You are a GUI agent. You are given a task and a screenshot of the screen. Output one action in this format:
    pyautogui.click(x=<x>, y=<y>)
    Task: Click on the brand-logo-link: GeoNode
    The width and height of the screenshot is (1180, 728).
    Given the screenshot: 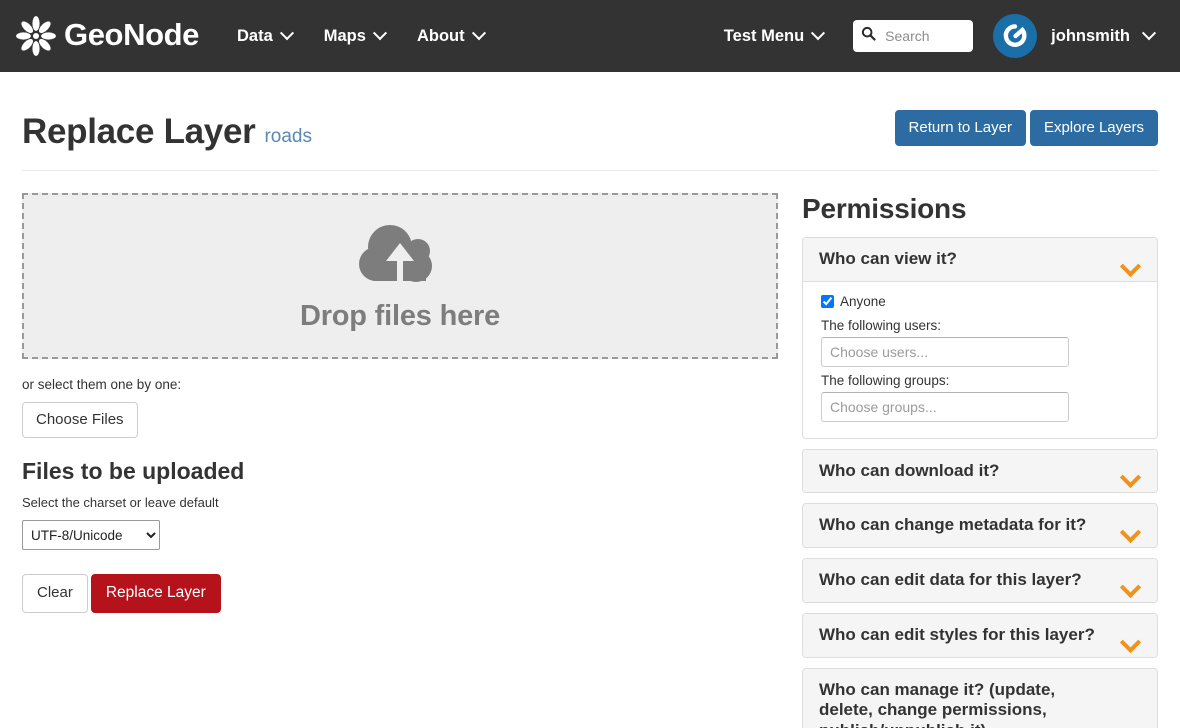 What is the action you would take?
    pyautogui.click(x=106, y=36)
    